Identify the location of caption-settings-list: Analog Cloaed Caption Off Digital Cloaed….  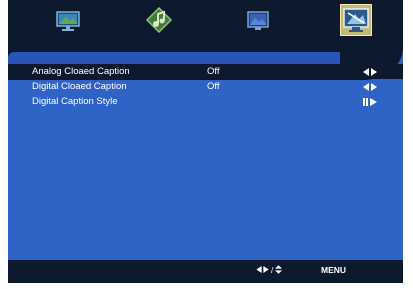
(205, 86).